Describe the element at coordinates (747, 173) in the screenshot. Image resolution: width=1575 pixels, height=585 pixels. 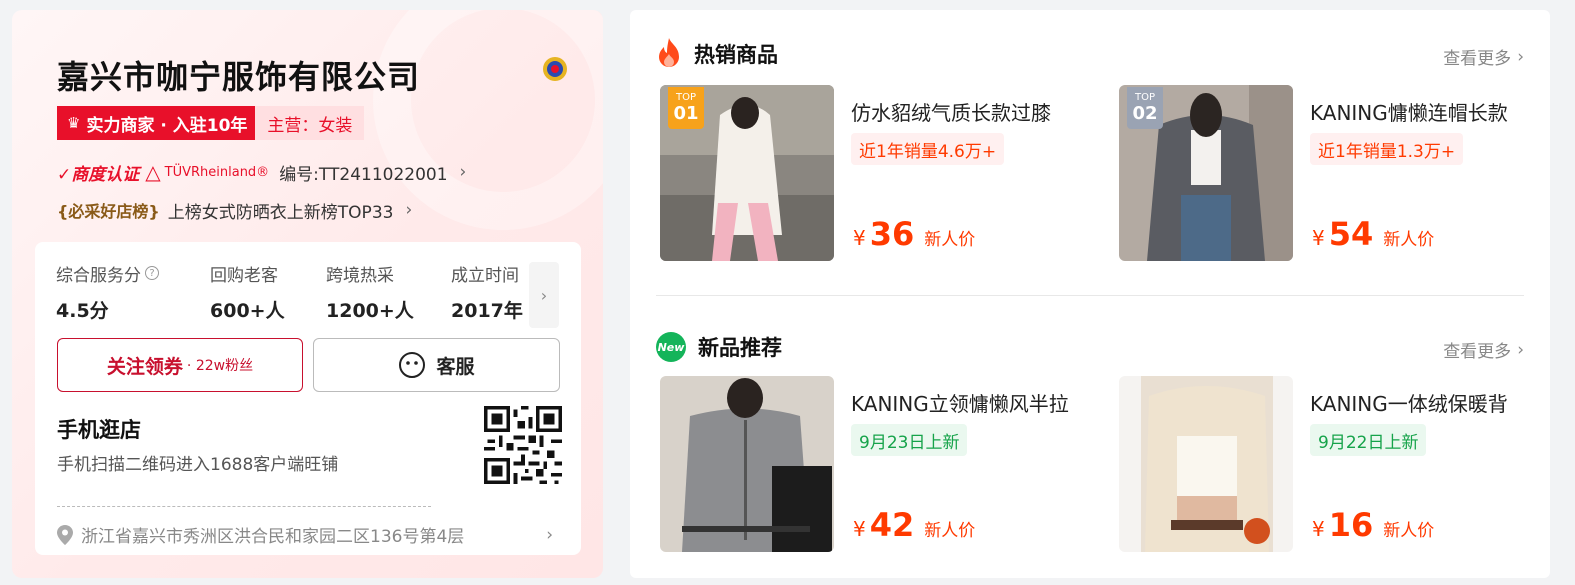
I see `product-image: TOP 01` at that location.